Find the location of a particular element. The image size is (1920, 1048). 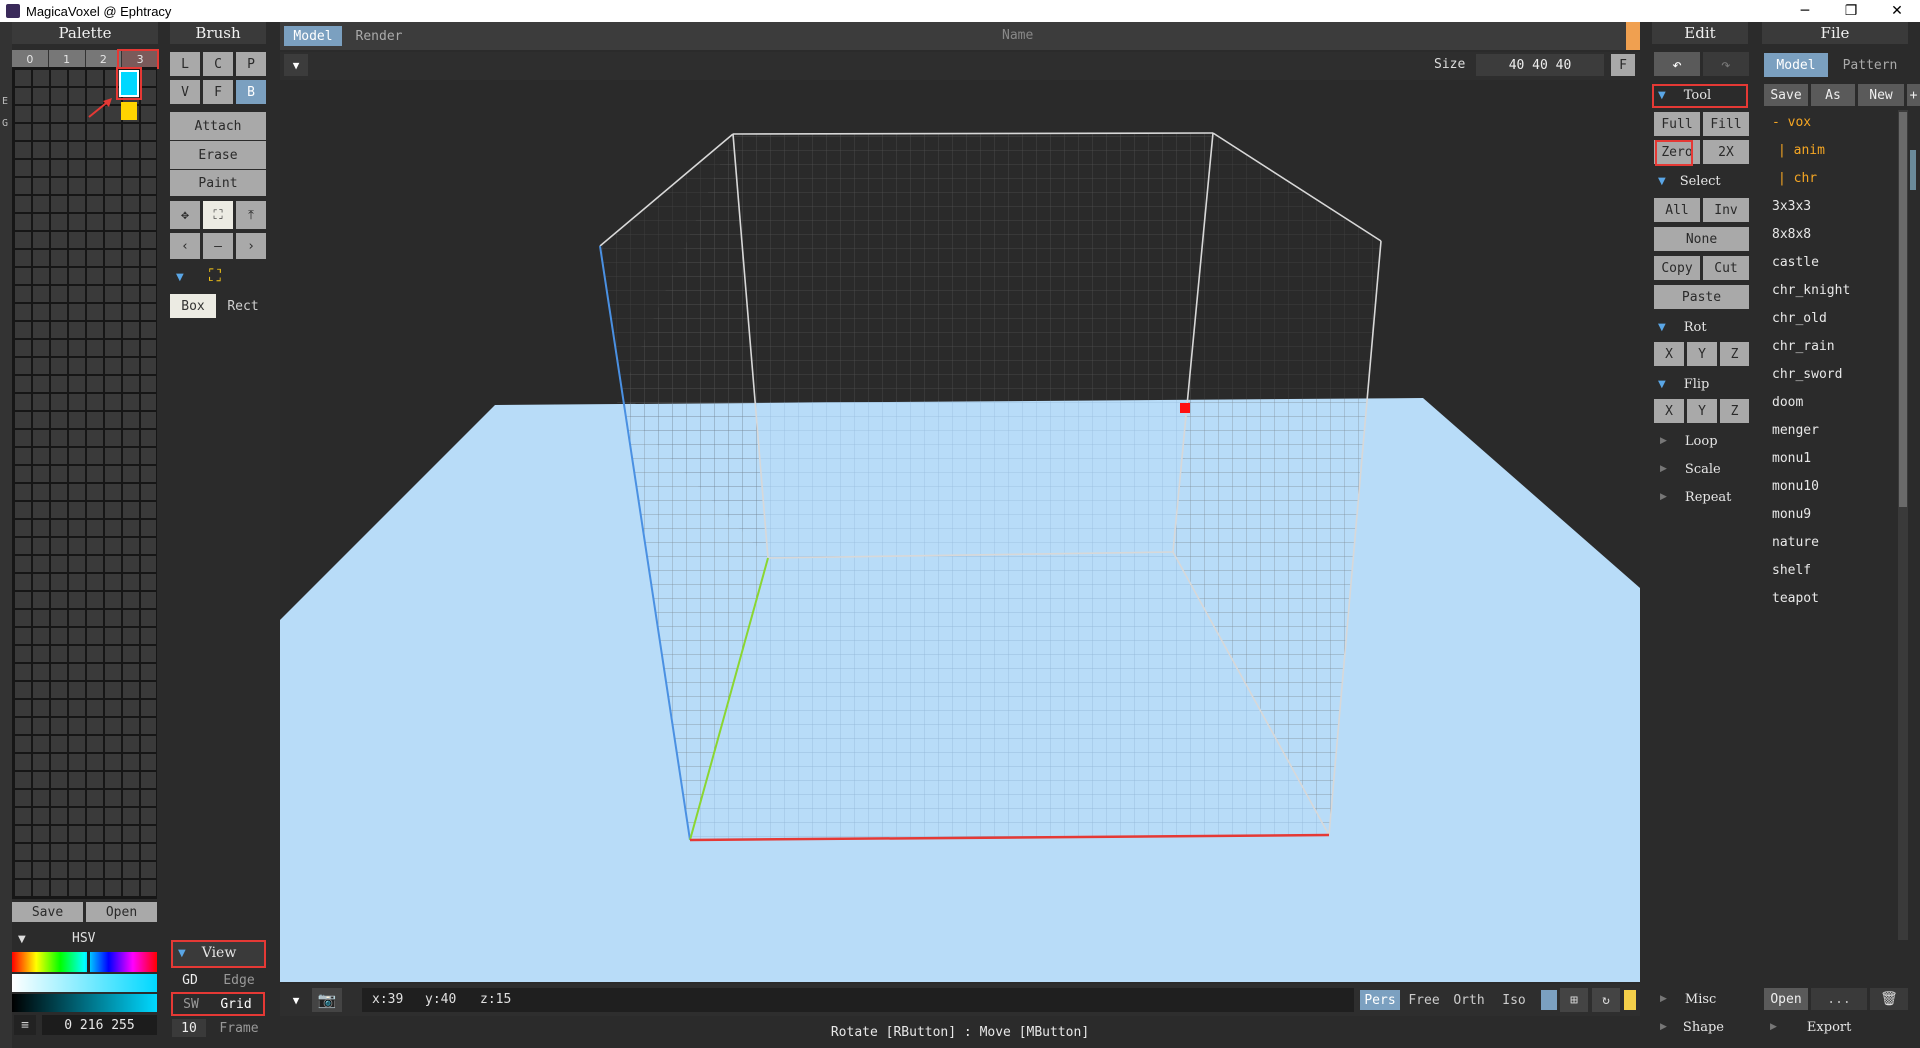

file-item: 8x8x8 is located at coordinates (1791, 234).